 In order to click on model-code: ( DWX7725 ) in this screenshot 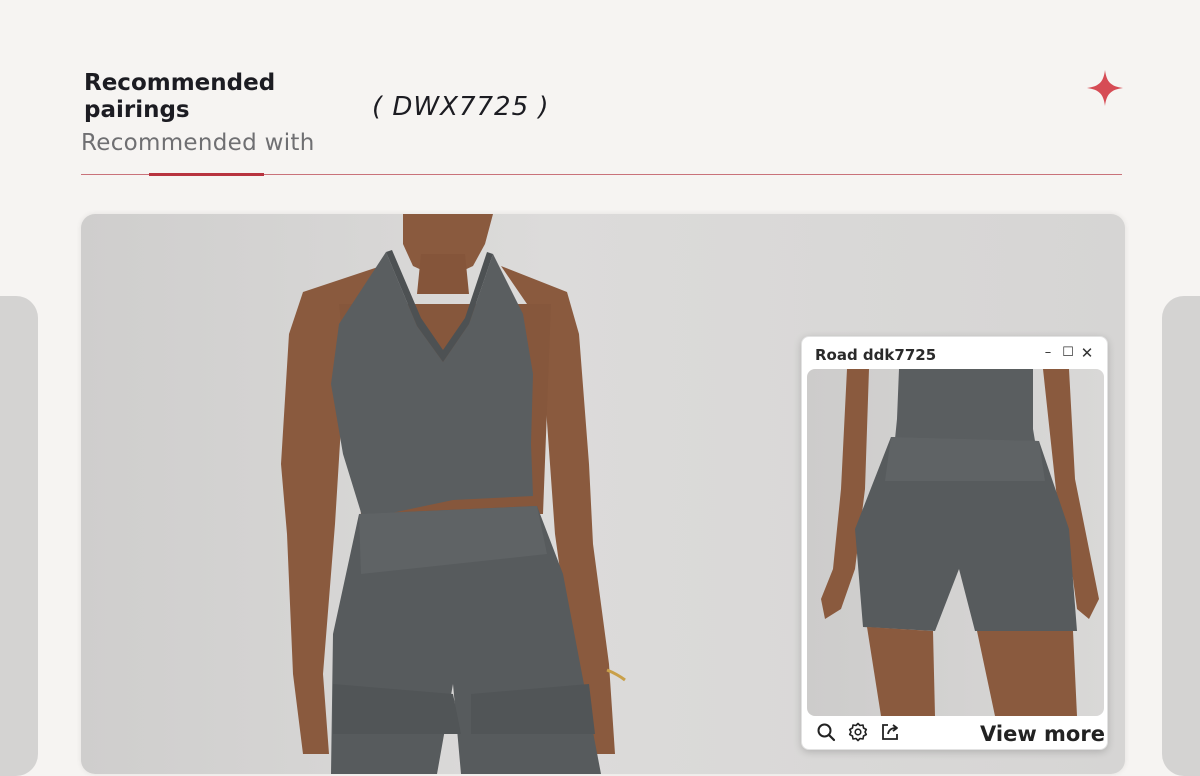, I will do `click(461, 107)`.